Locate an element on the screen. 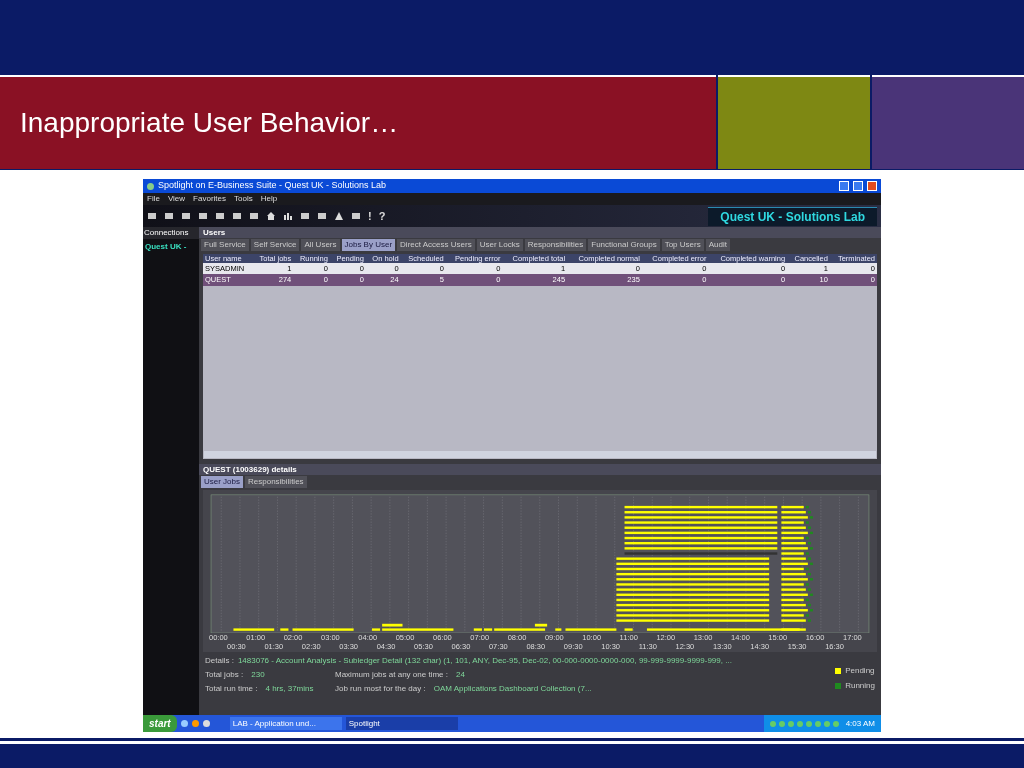 The image size is (1024, 768). tab: Full Service is located at coordinates (225, 245).